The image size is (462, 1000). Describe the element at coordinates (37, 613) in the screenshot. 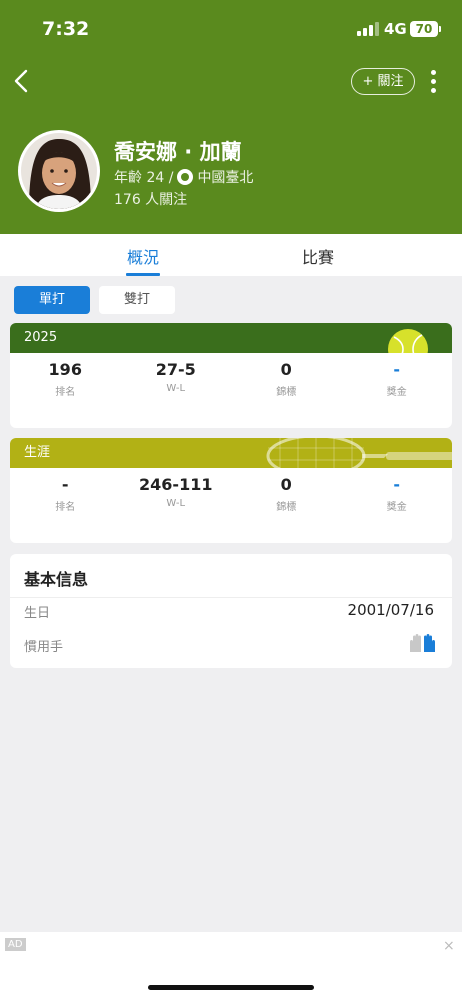

I see `birthday-label: 生日` at that location.